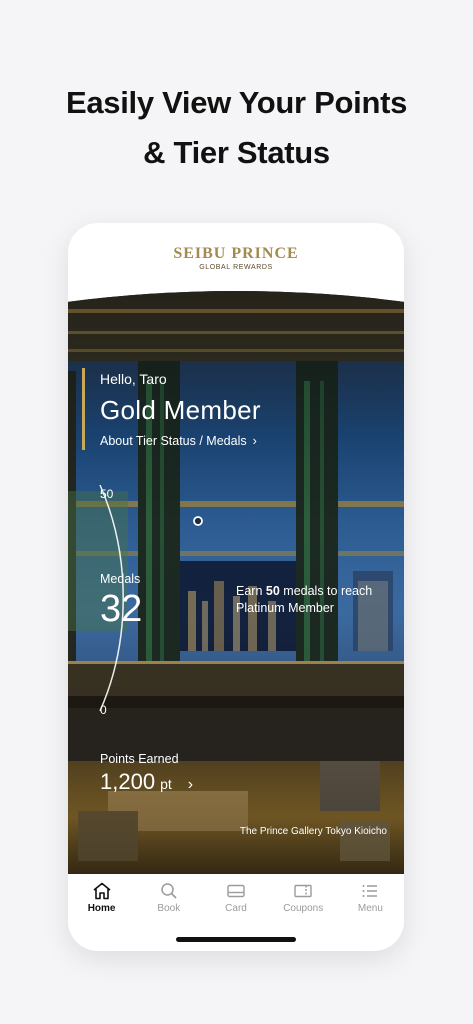 This screenshot has height=1024, width=473. What do you see at coordinates (236, 128) in the screenshot?
I see `headline: Easily View Your Points & Tier Status` at bounding box center [236, 128].